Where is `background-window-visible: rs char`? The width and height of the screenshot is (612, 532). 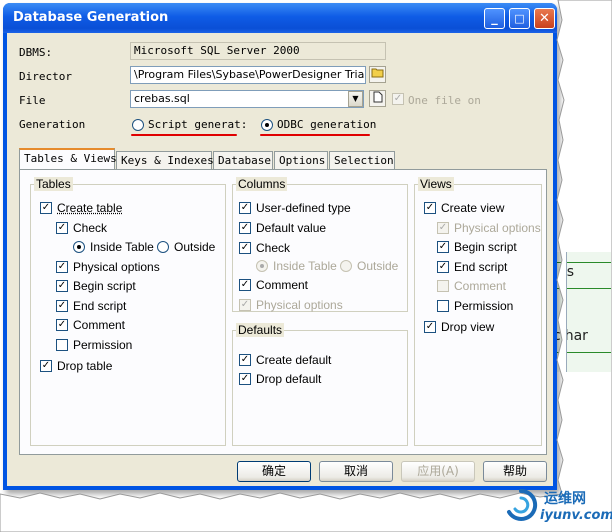 background-window-visible: rs char is located at coordinates (588, 312).